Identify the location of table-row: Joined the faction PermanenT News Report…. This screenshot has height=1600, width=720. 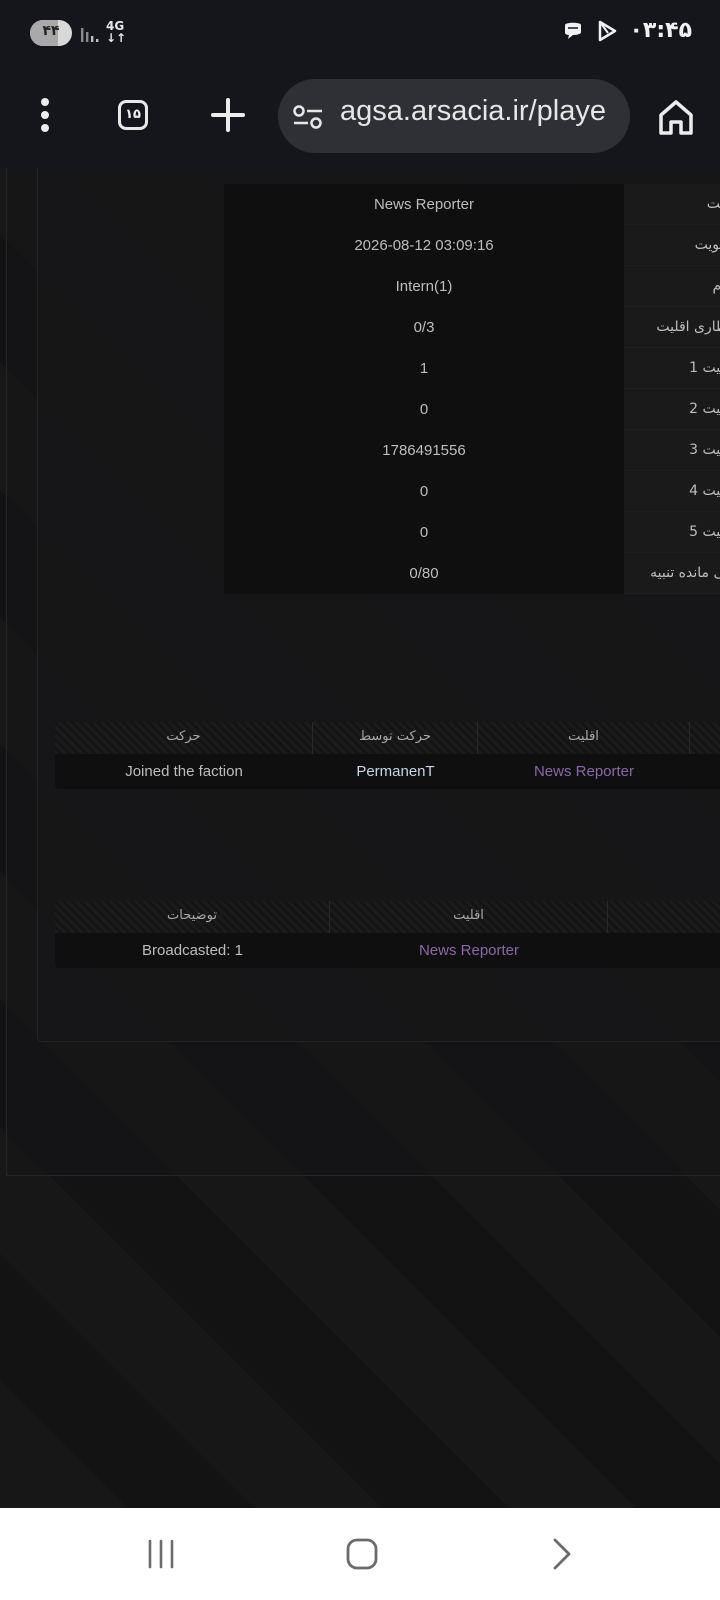
(387, 771).